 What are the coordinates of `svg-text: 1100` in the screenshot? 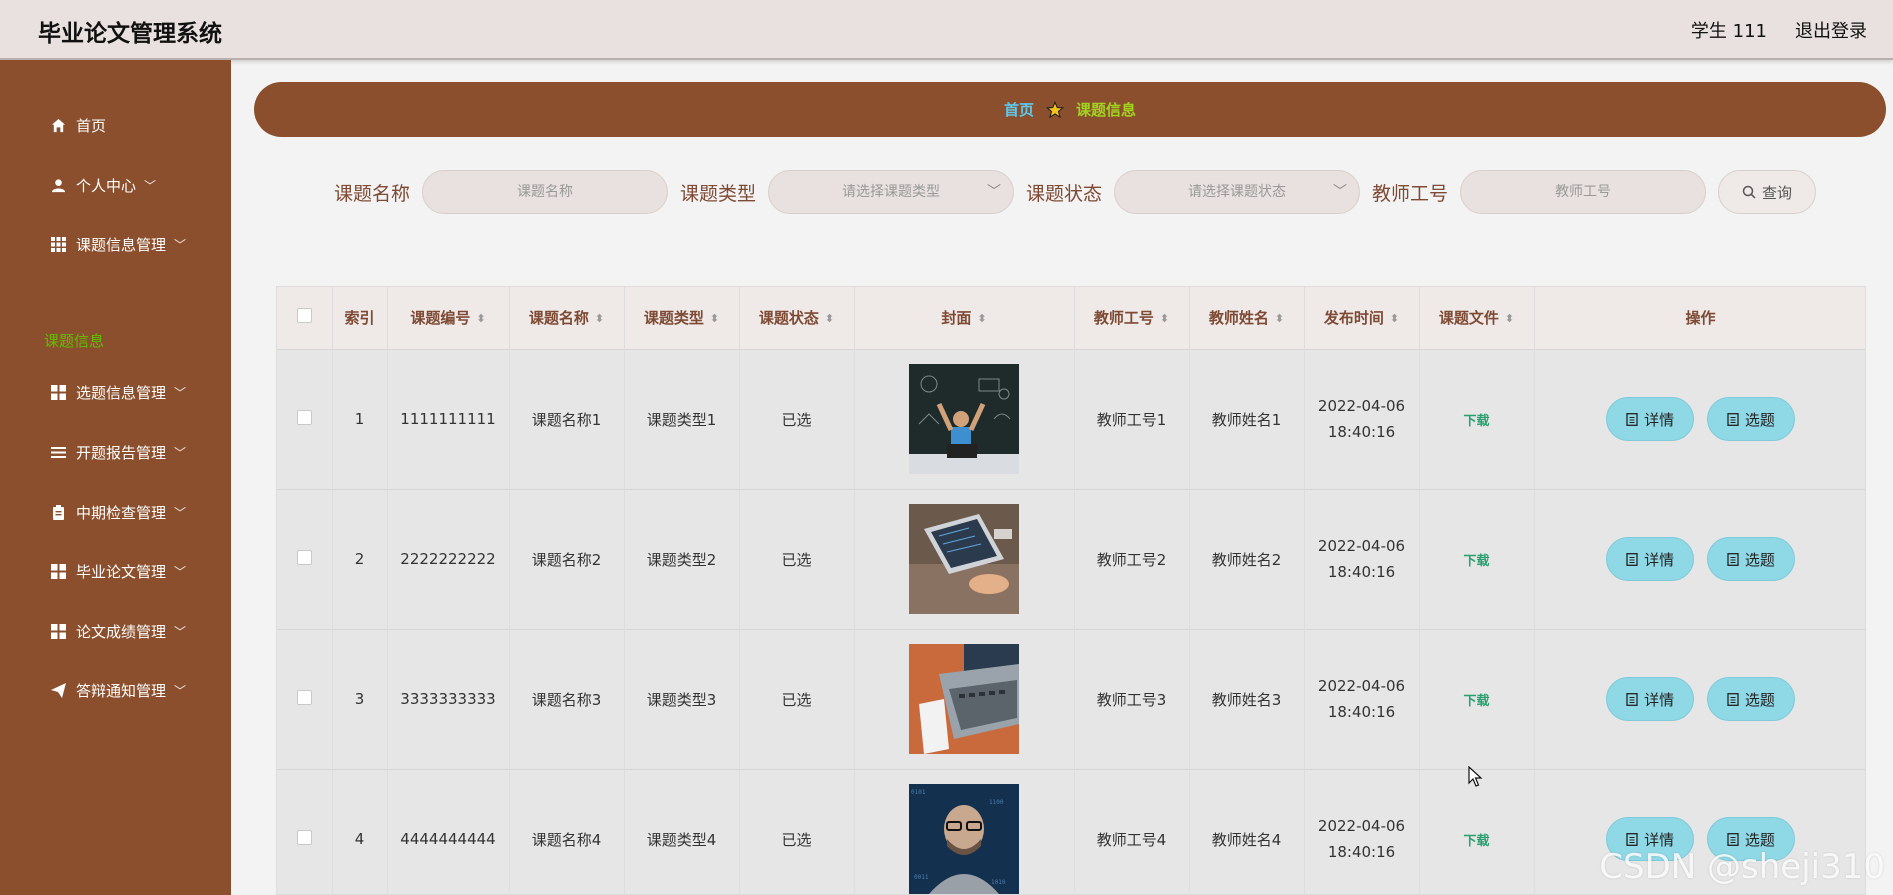 It's located at (996, 802).